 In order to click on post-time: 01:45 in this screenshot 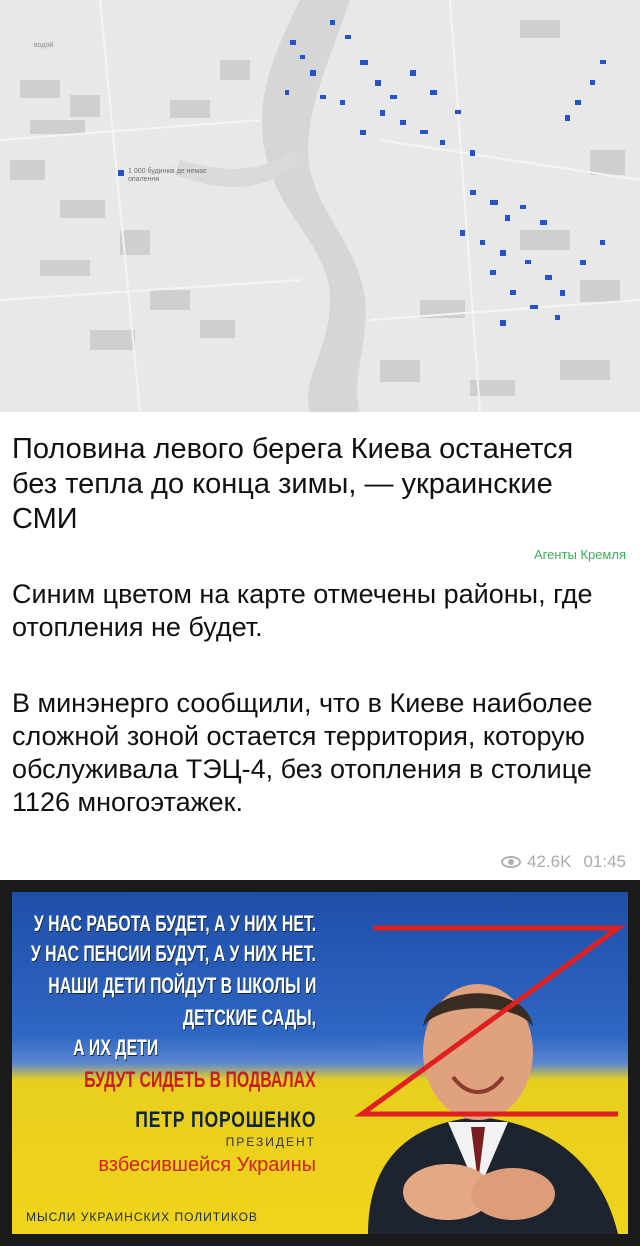, I will do `click(604, 861)`.